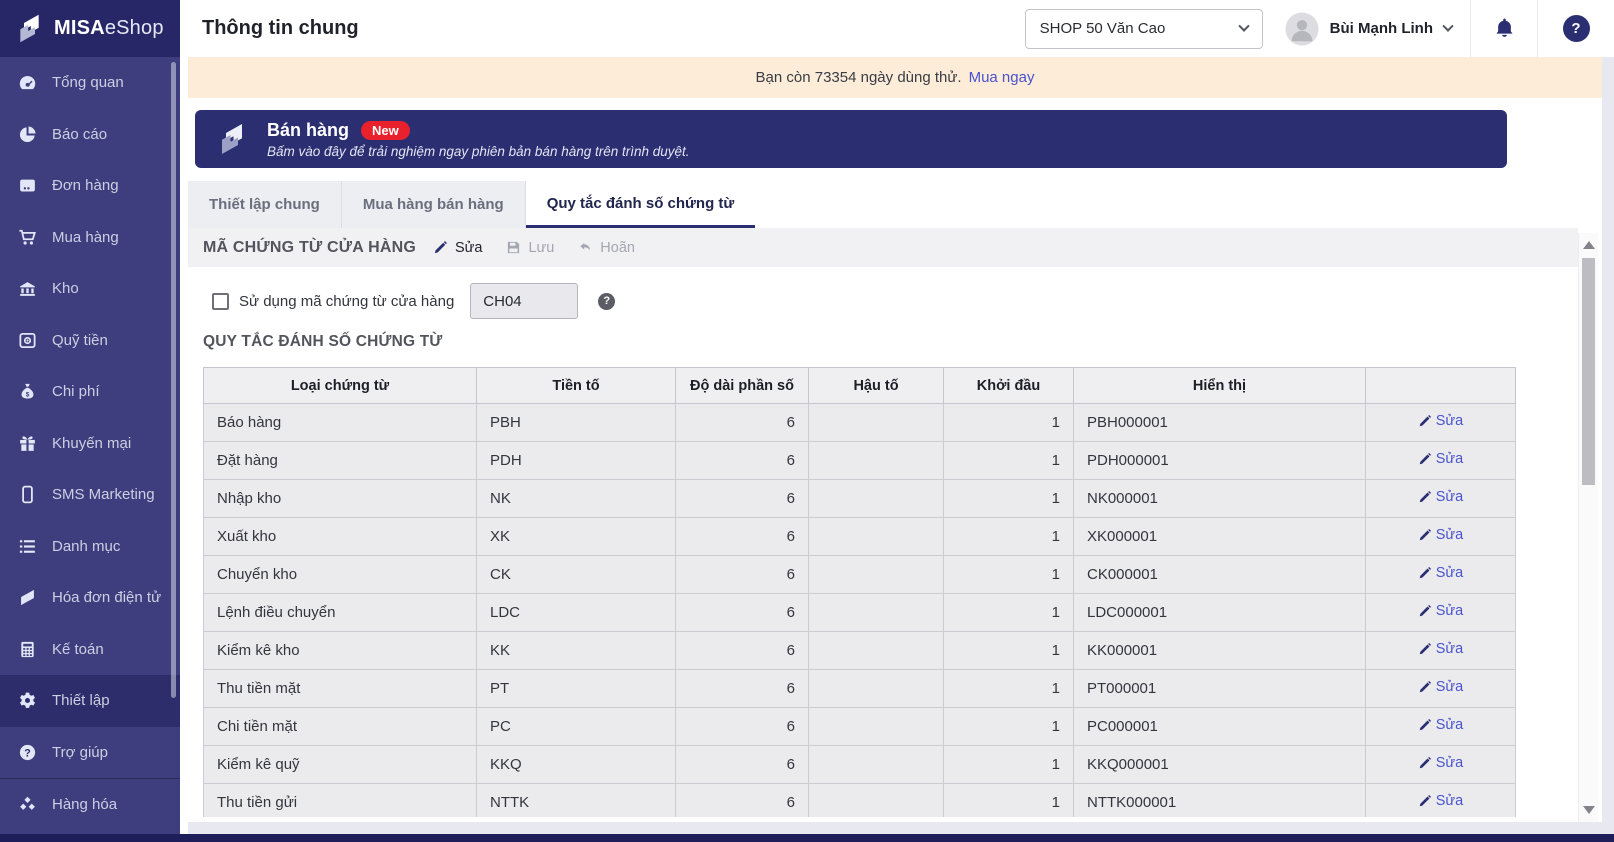 The image size is (1614, 842). Describe the element at coordinates (742, 385) in the screenshot. I see `column-header-number-length: Độ dài phần số` at that location.